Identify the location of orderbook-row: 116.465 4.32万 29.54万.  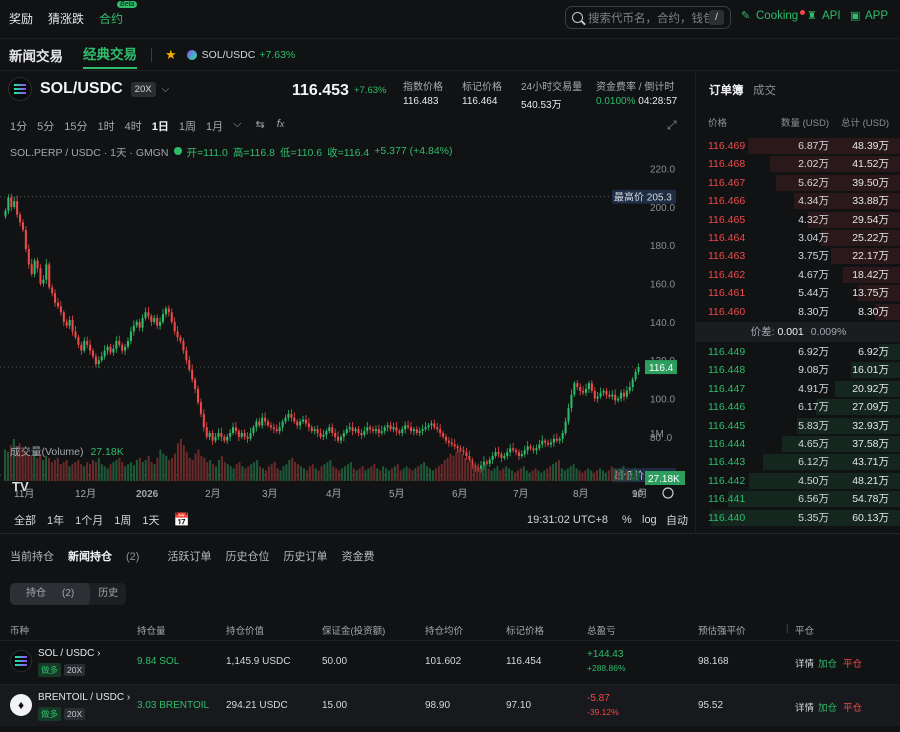
(798, 220).